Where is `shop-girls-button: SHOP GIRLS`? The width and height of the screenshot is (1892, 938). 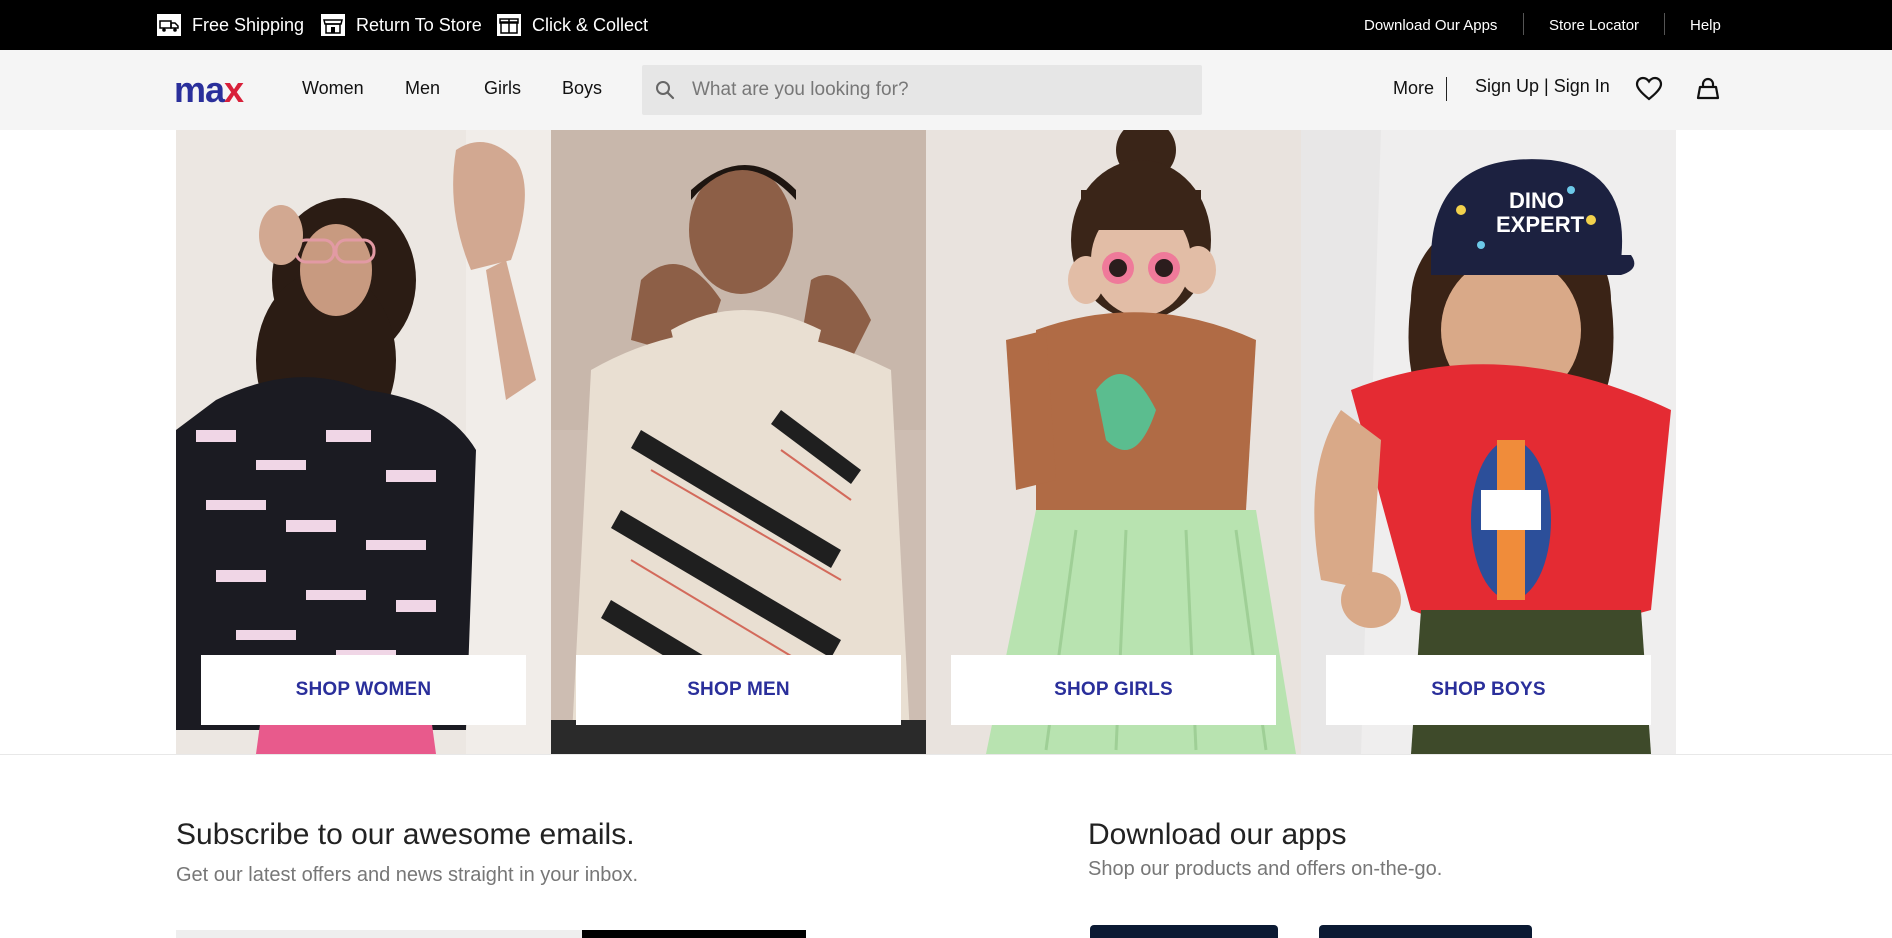
shop-girls-button: SHOP GIRLS is located at coordinates (1113, 690).